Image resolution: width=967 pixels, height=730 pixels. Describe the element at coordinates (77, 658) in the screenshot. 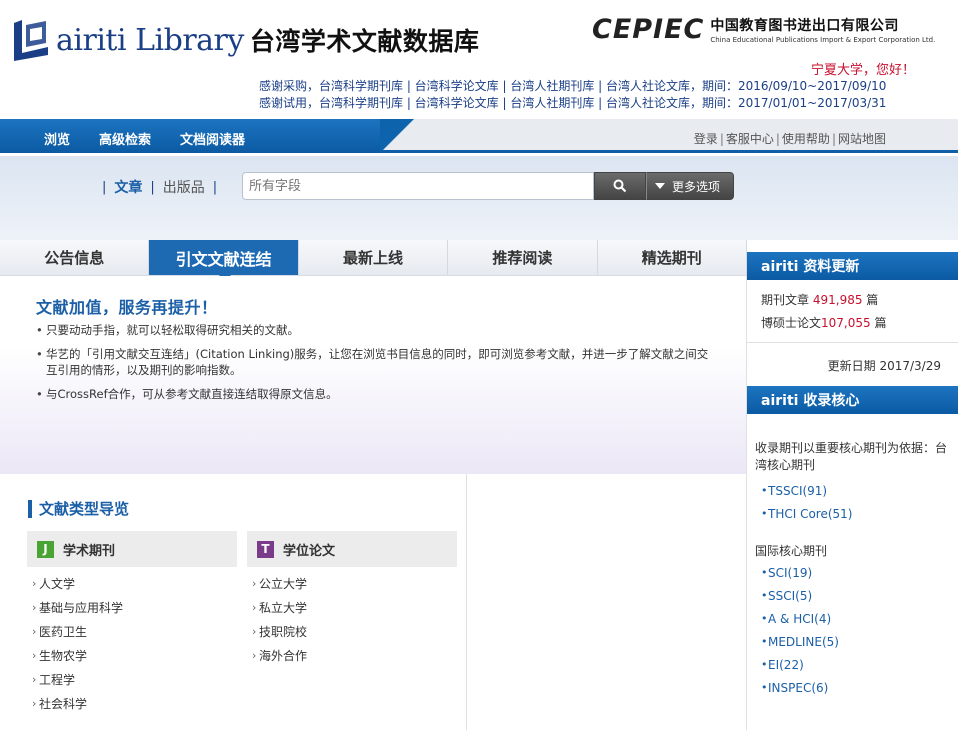

I see `journal-subject-link: 生物农学` at that location.